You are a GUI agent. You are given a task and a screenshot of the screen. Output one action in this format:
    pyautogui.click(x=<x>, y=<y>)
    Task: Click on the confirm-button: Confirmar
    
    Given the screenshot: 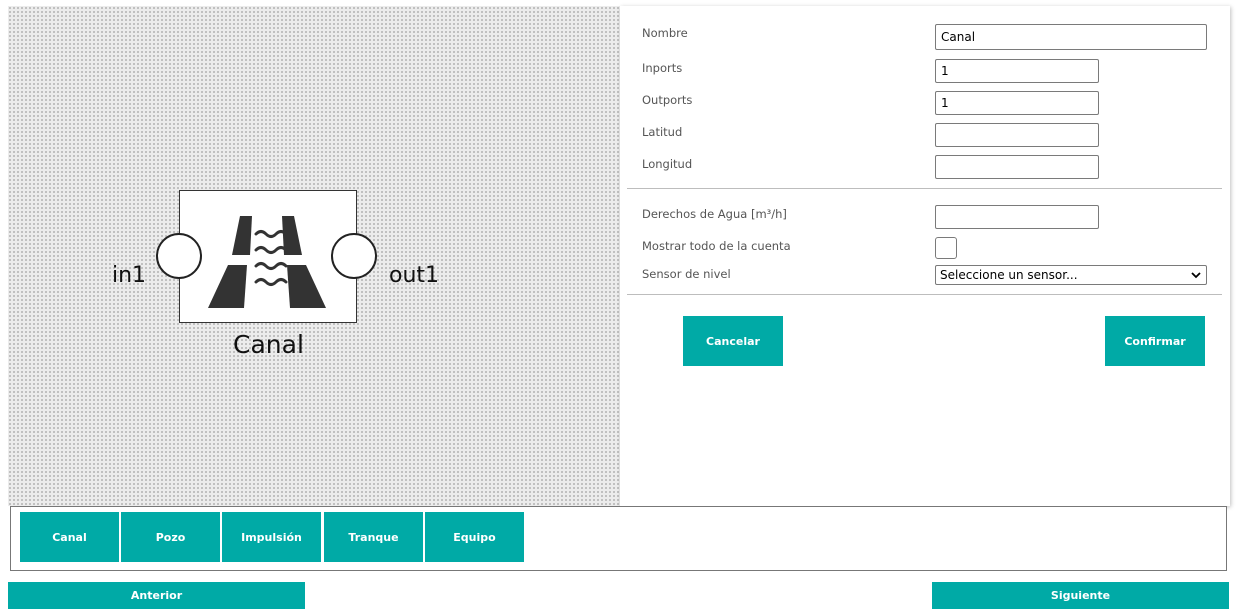 What is the action you would take?
    pyautogui.click(x=1155, y=341)
    